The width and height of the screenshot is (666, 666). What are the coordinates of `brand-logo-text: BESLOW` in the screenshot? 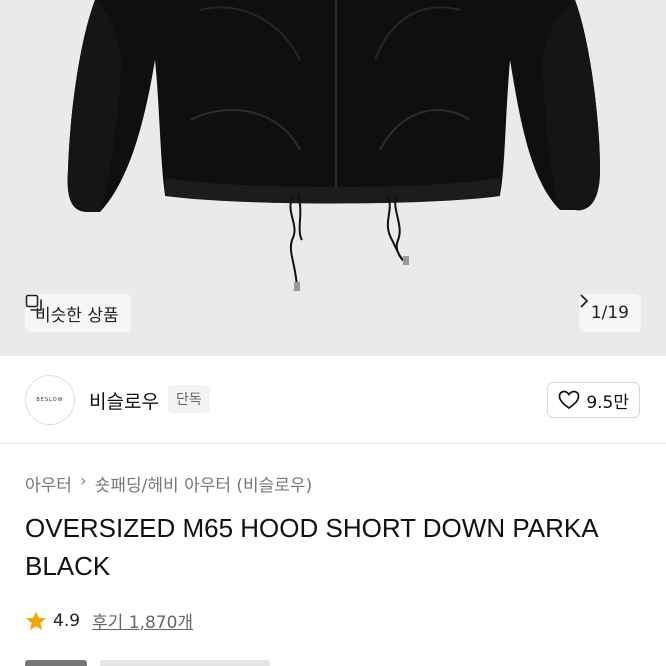 It's located at (50, 400).